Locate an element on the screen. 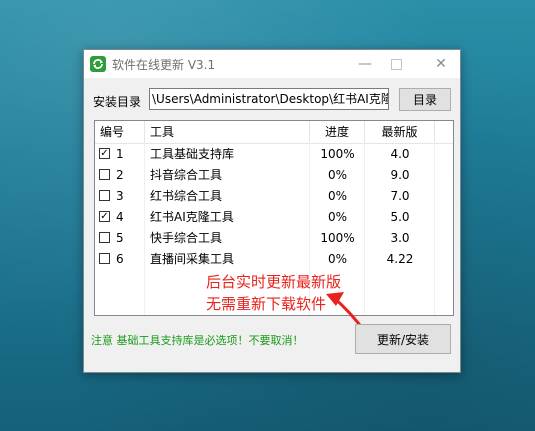 The width and height of the screenshot is (535, 431). maximize-button is located at coordinates (396, 64).